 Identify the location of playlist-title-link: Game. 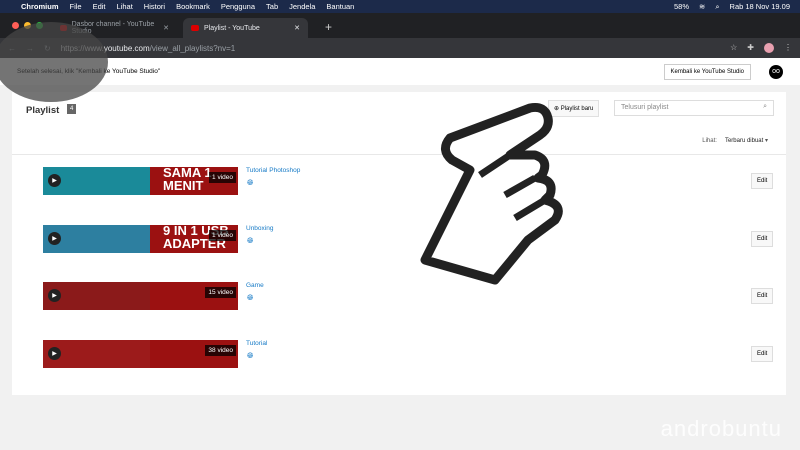
(255, 285).